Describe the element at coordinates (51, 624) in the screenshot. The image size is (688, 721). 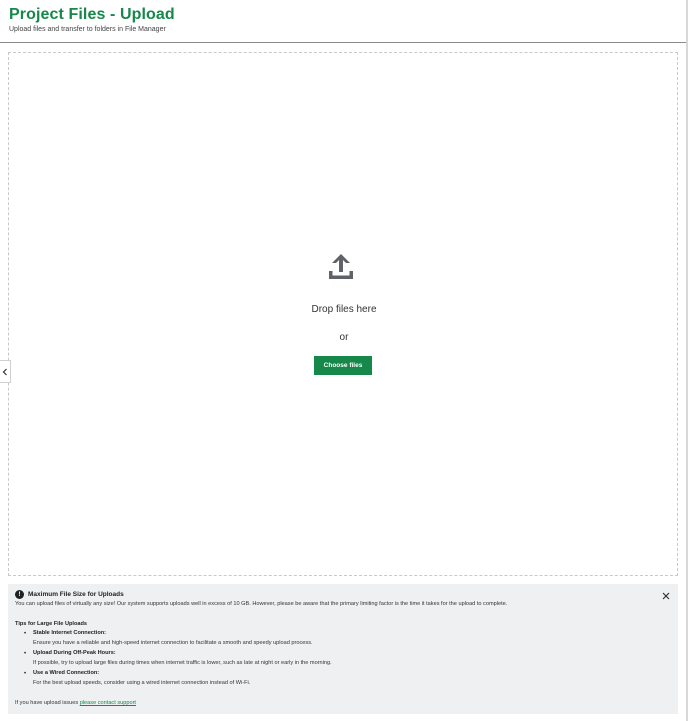
I see `tips-heading: Tips for Large File Uploads` at that location.